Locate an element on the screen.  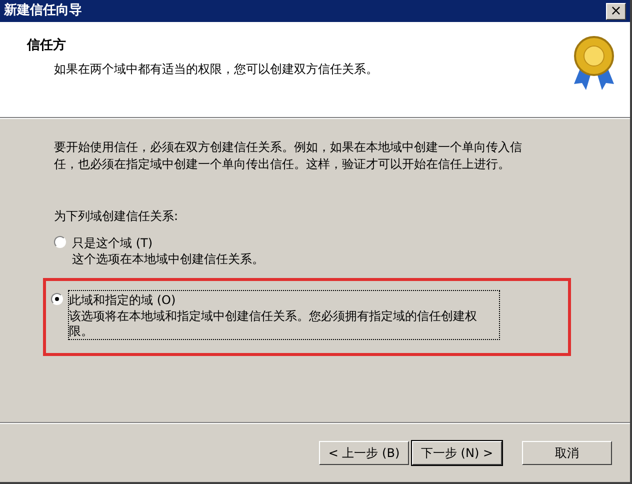
option-label: 只是这个域 (T) is located at coordinates (287, 243).